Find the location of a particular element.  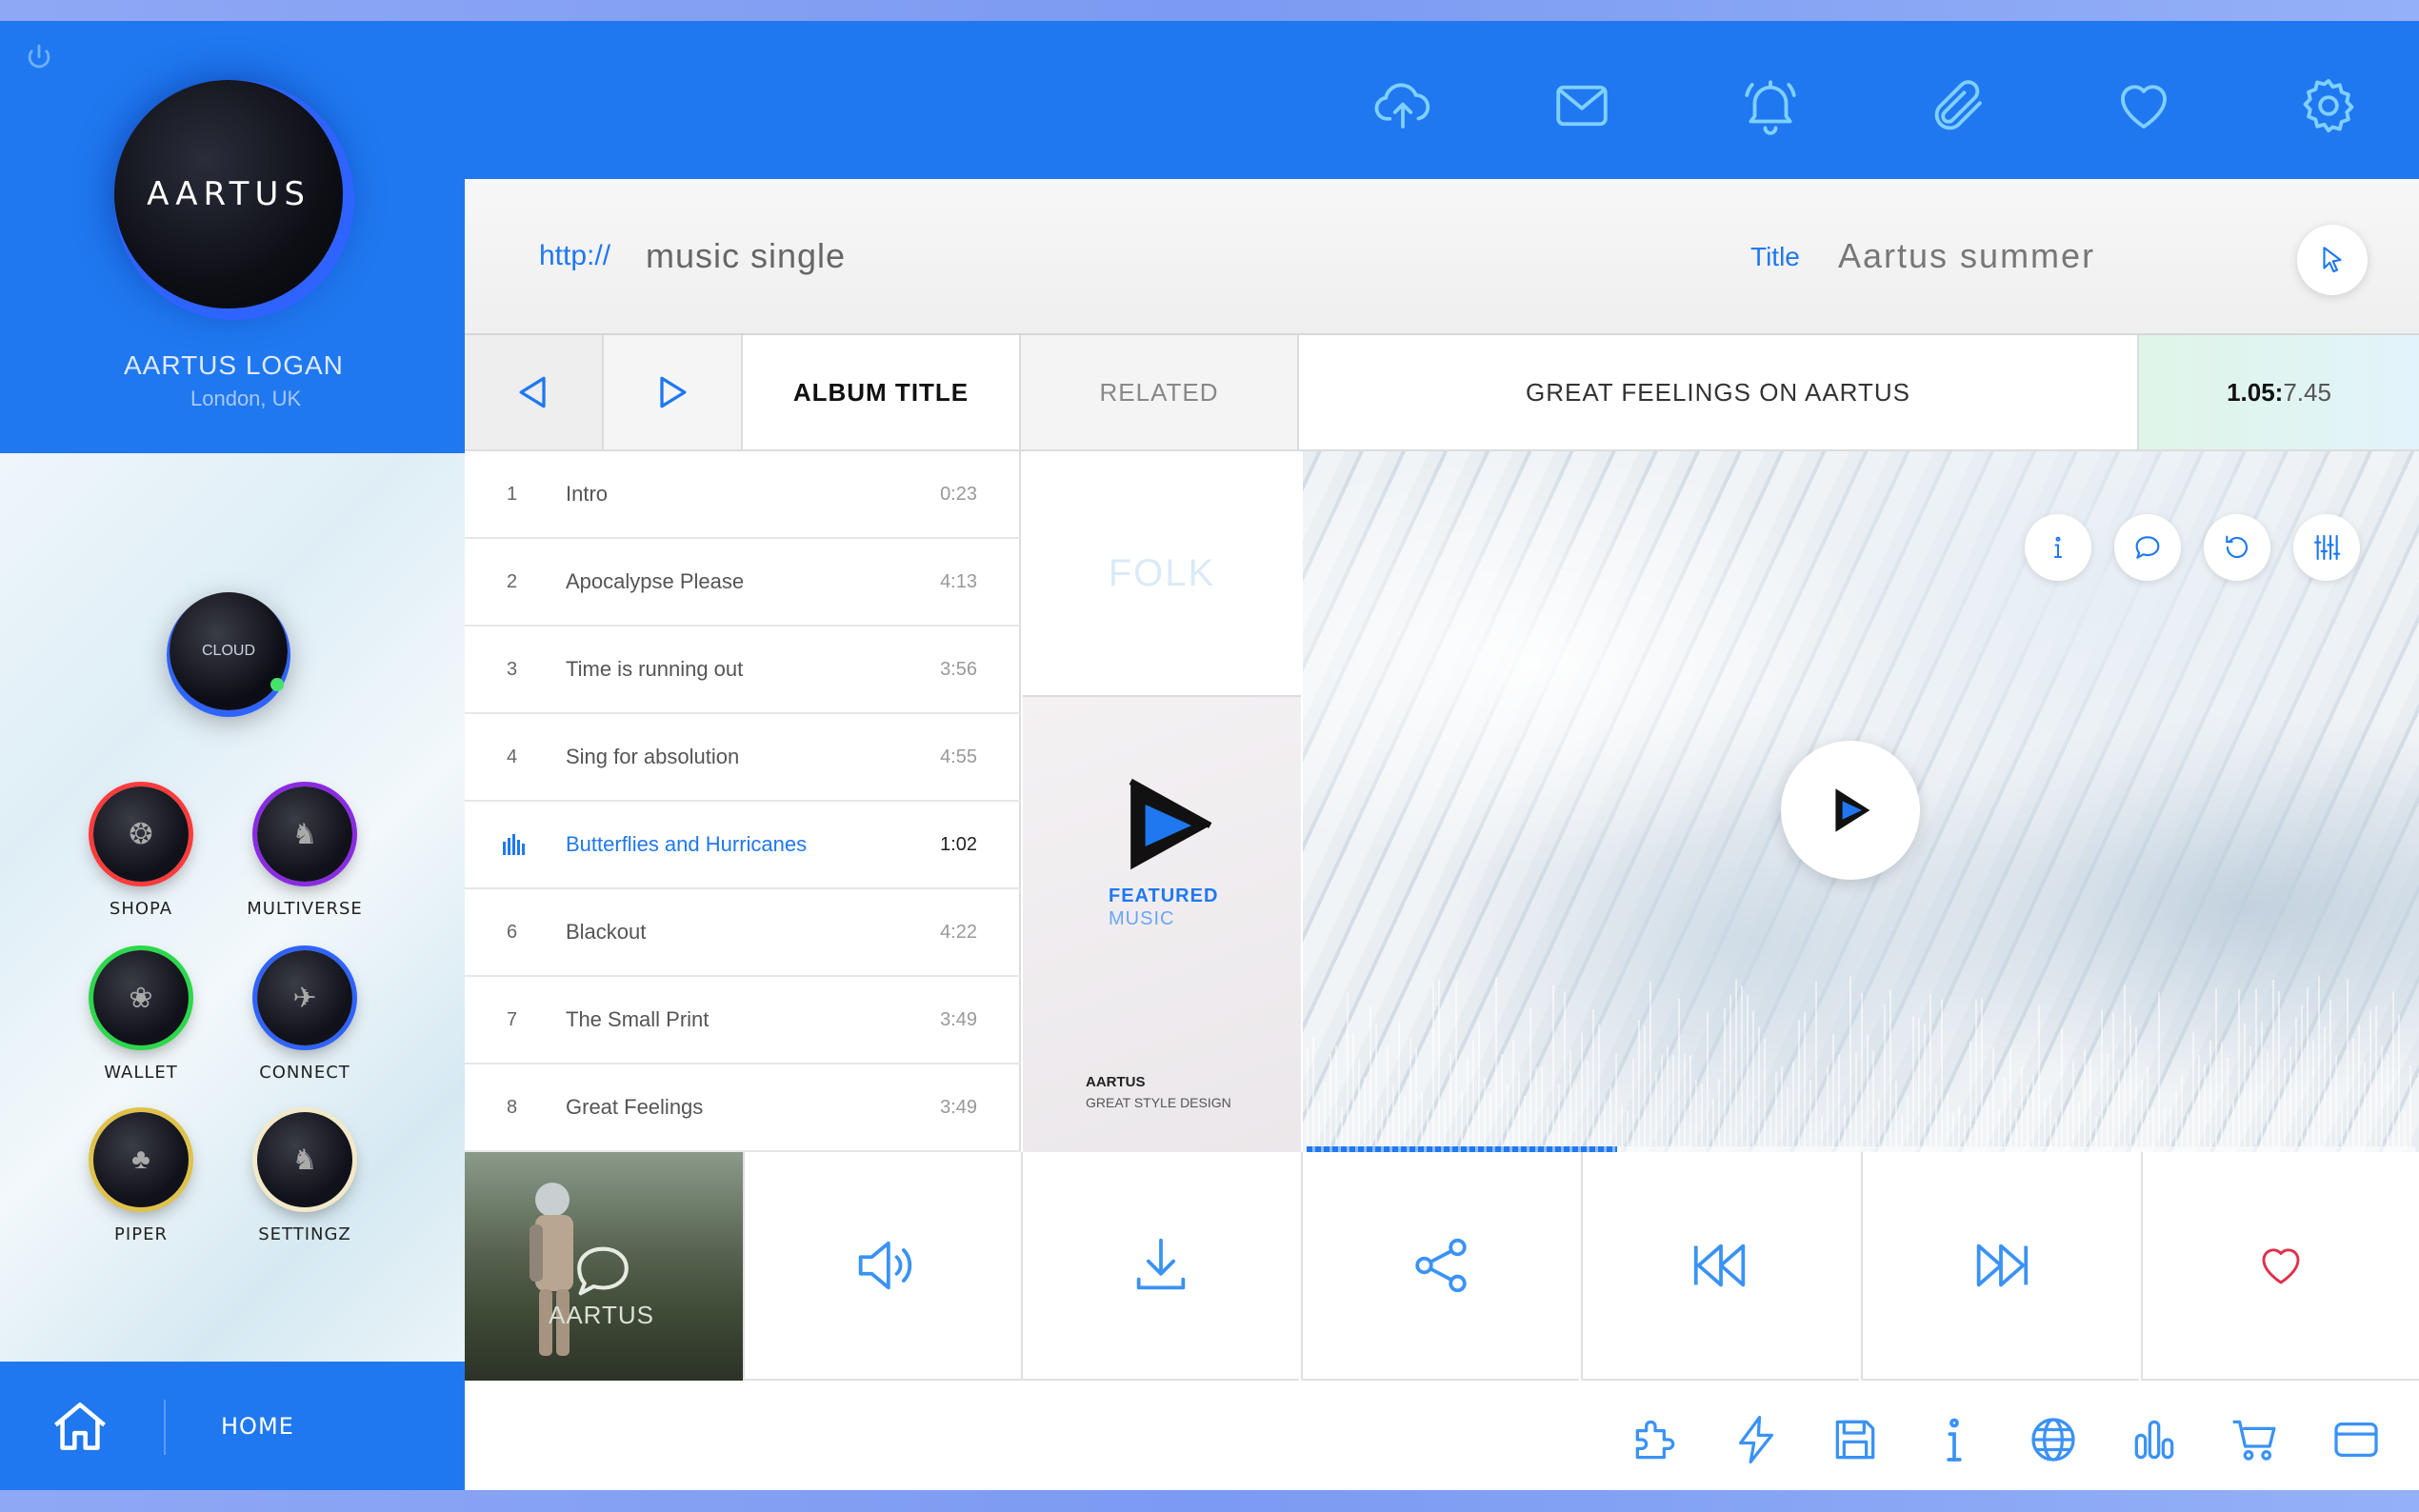

track-title: Apocalypse Please is located at coordinates (655, 581).